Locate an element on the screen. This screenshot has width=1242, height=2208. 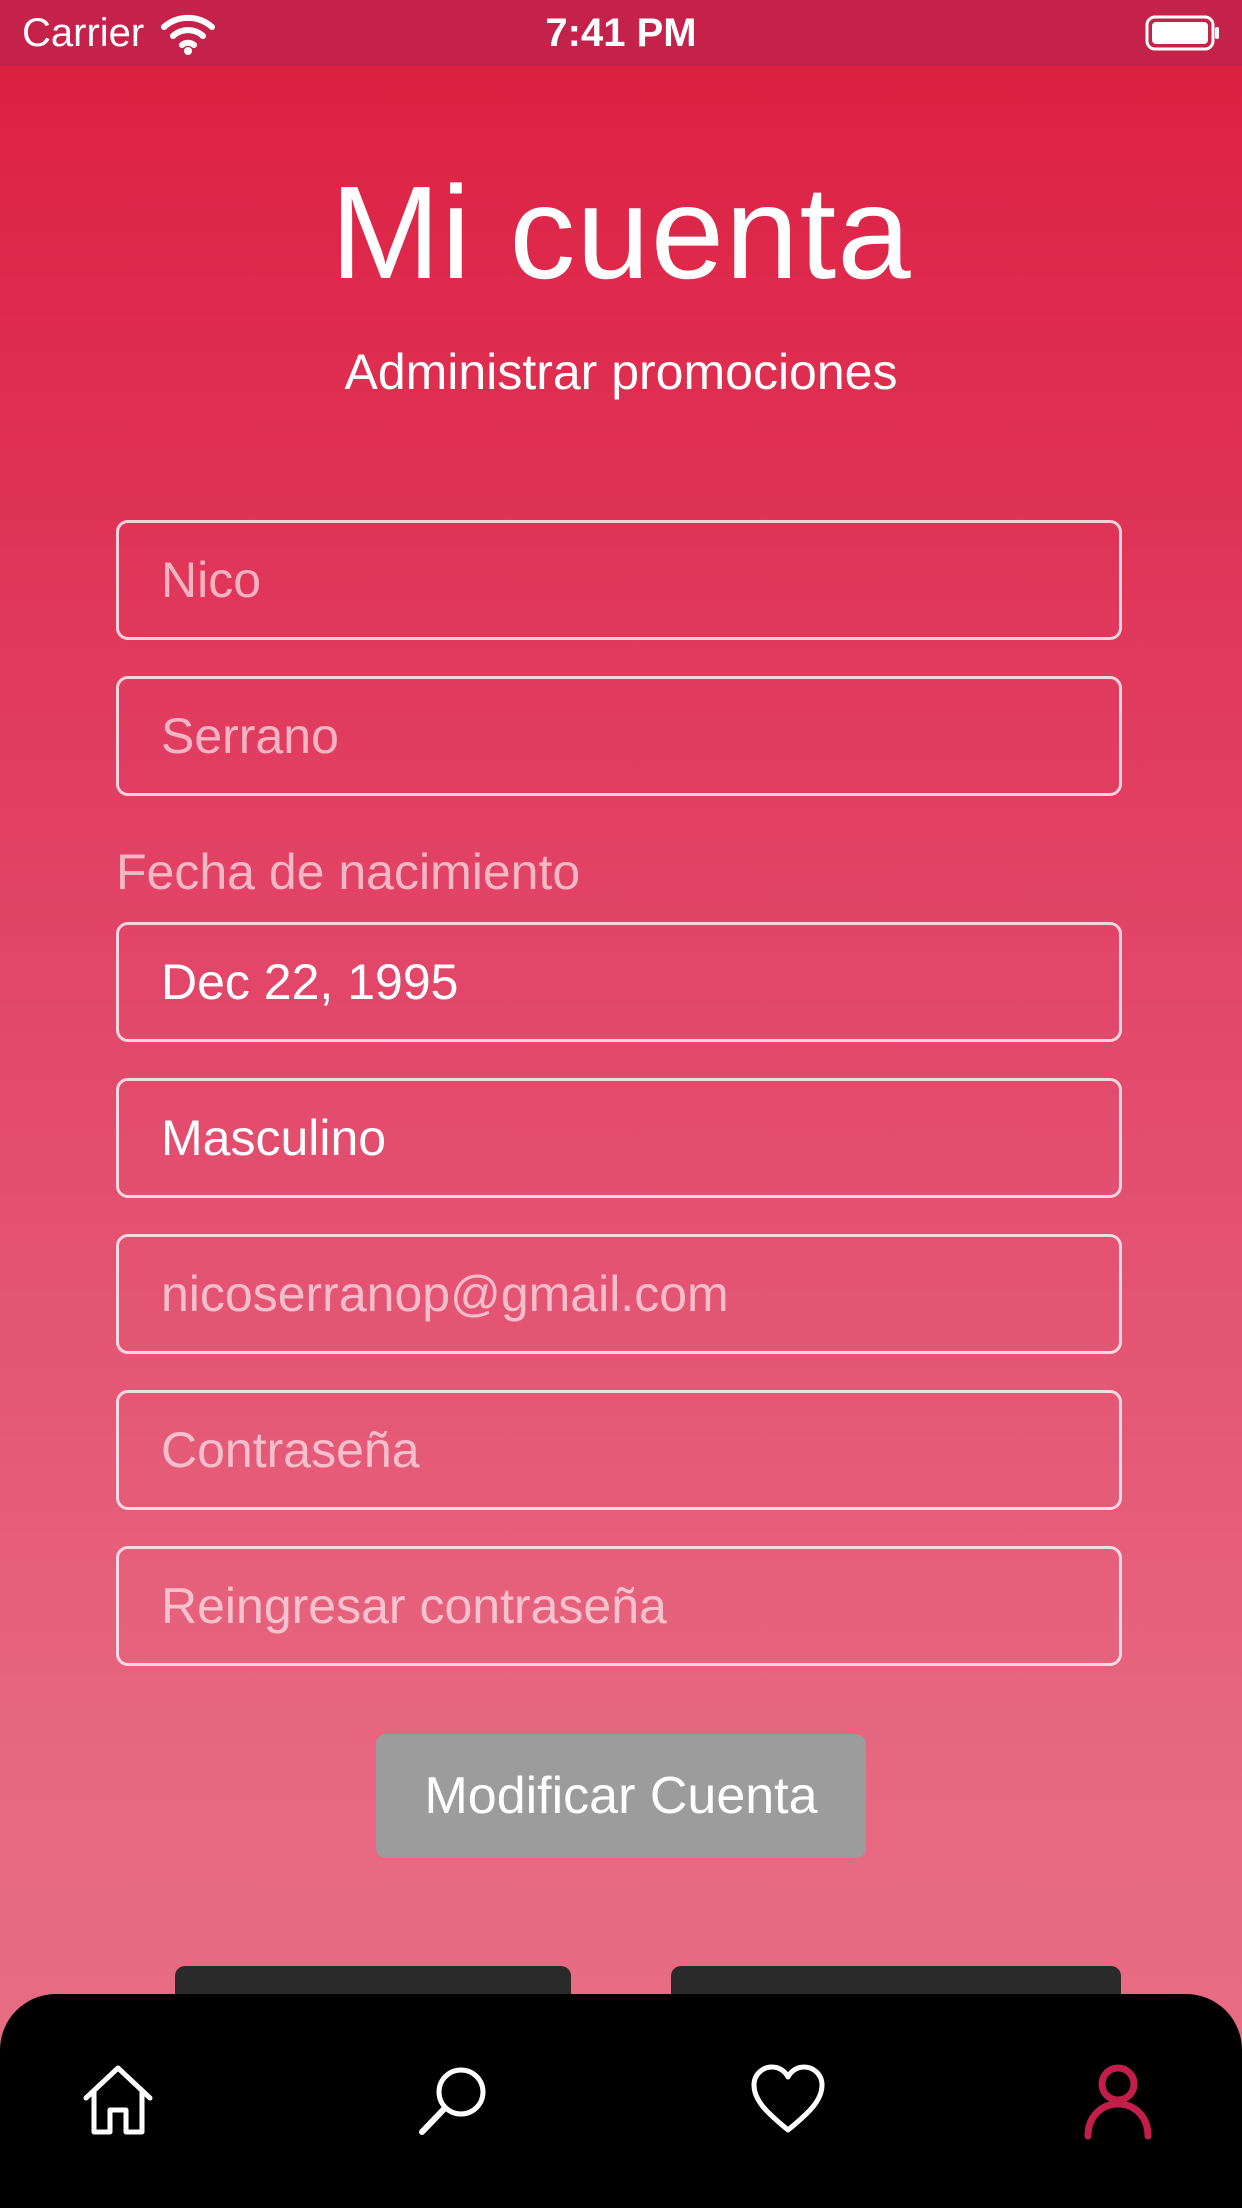
tab-search is located at coordinates (454, 2100).